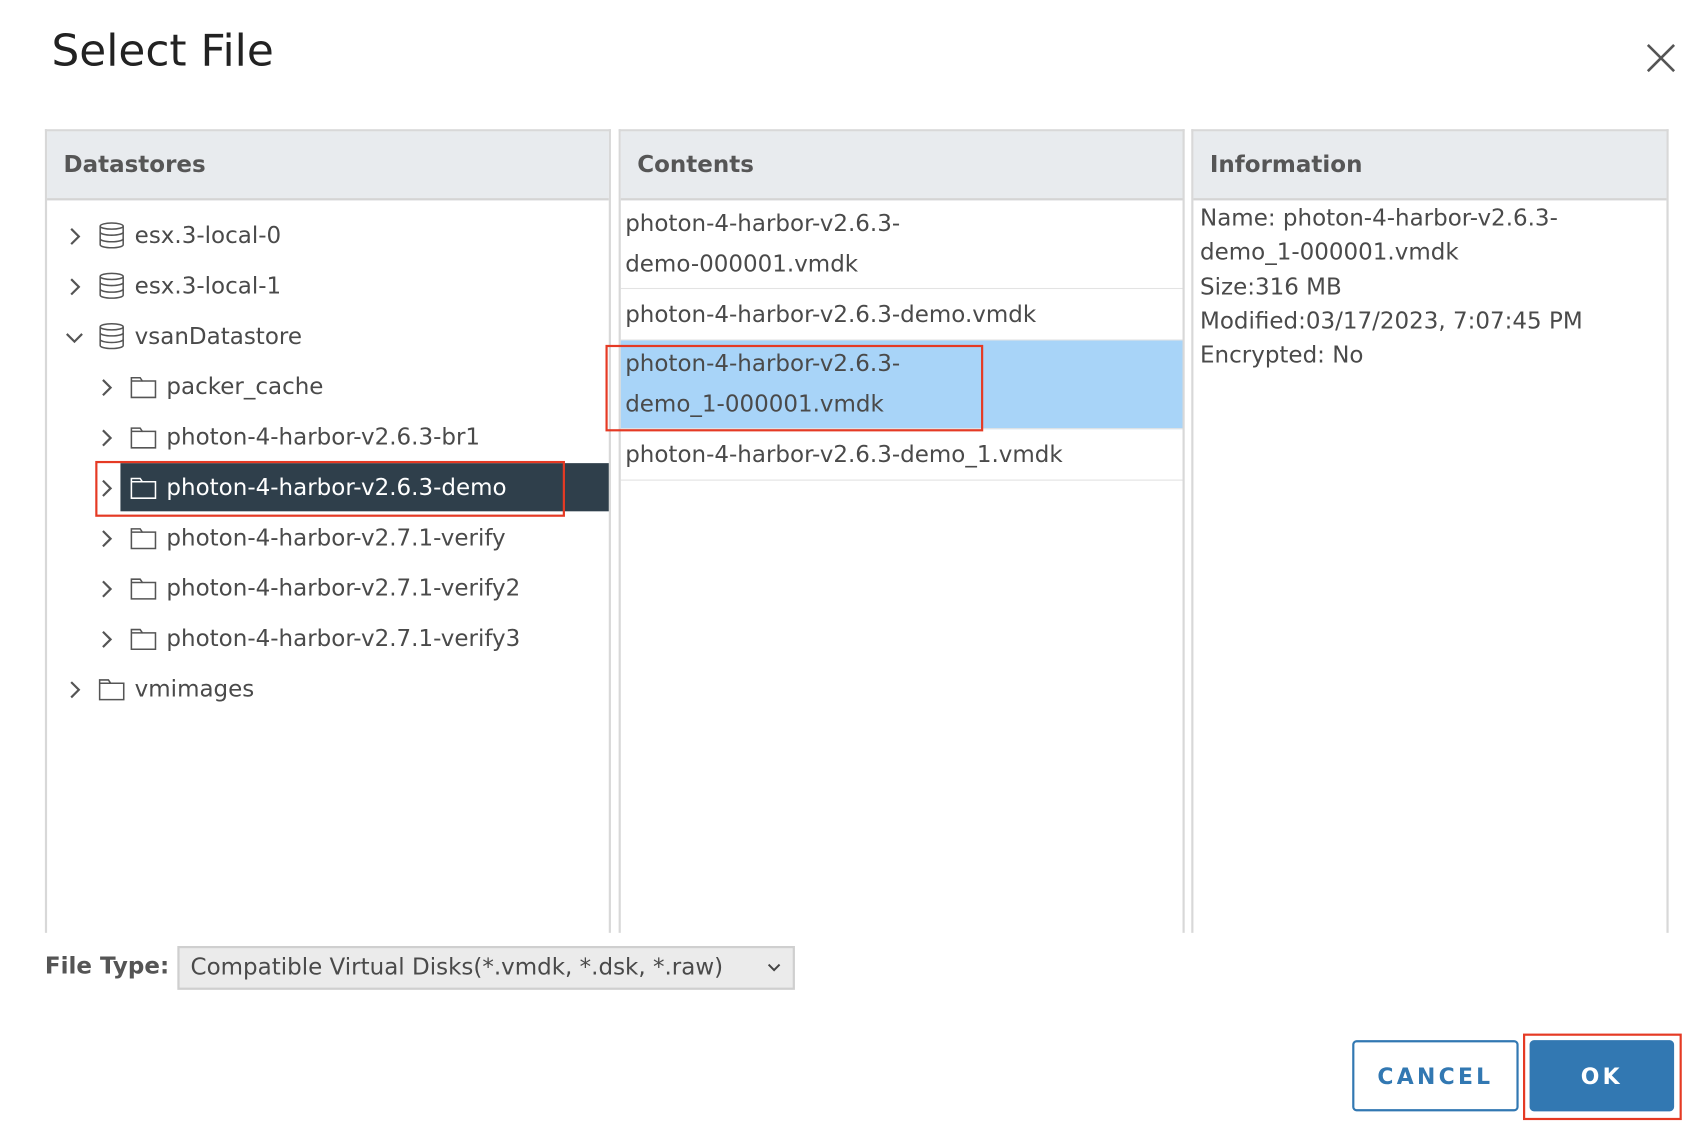 Image resolution: width=1708 pixels, height=1140 pixels. I want to click on info-modified: Modified:03/17/2023, 7:07:45 PM, so click(1391, 320).